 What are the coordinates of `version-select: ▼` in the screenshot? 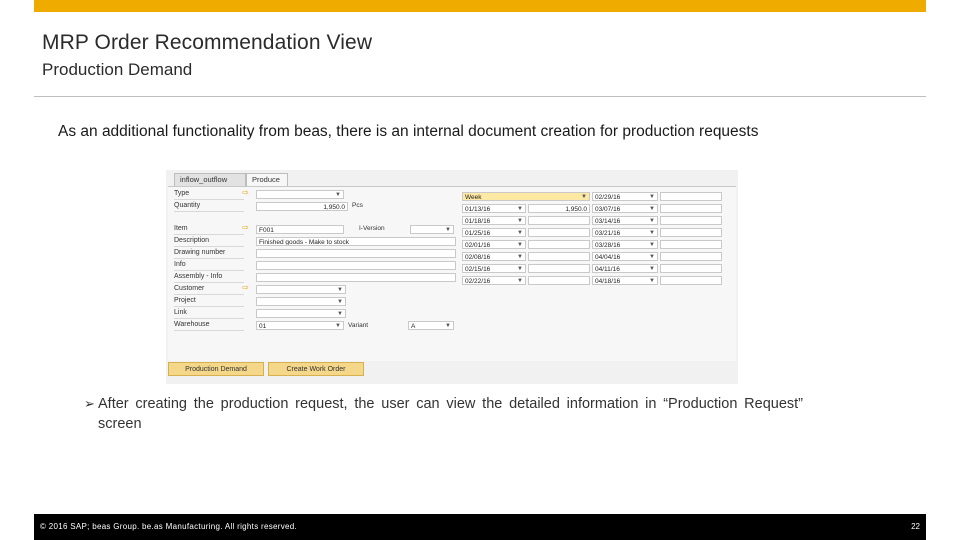 It's located at (432, 229).